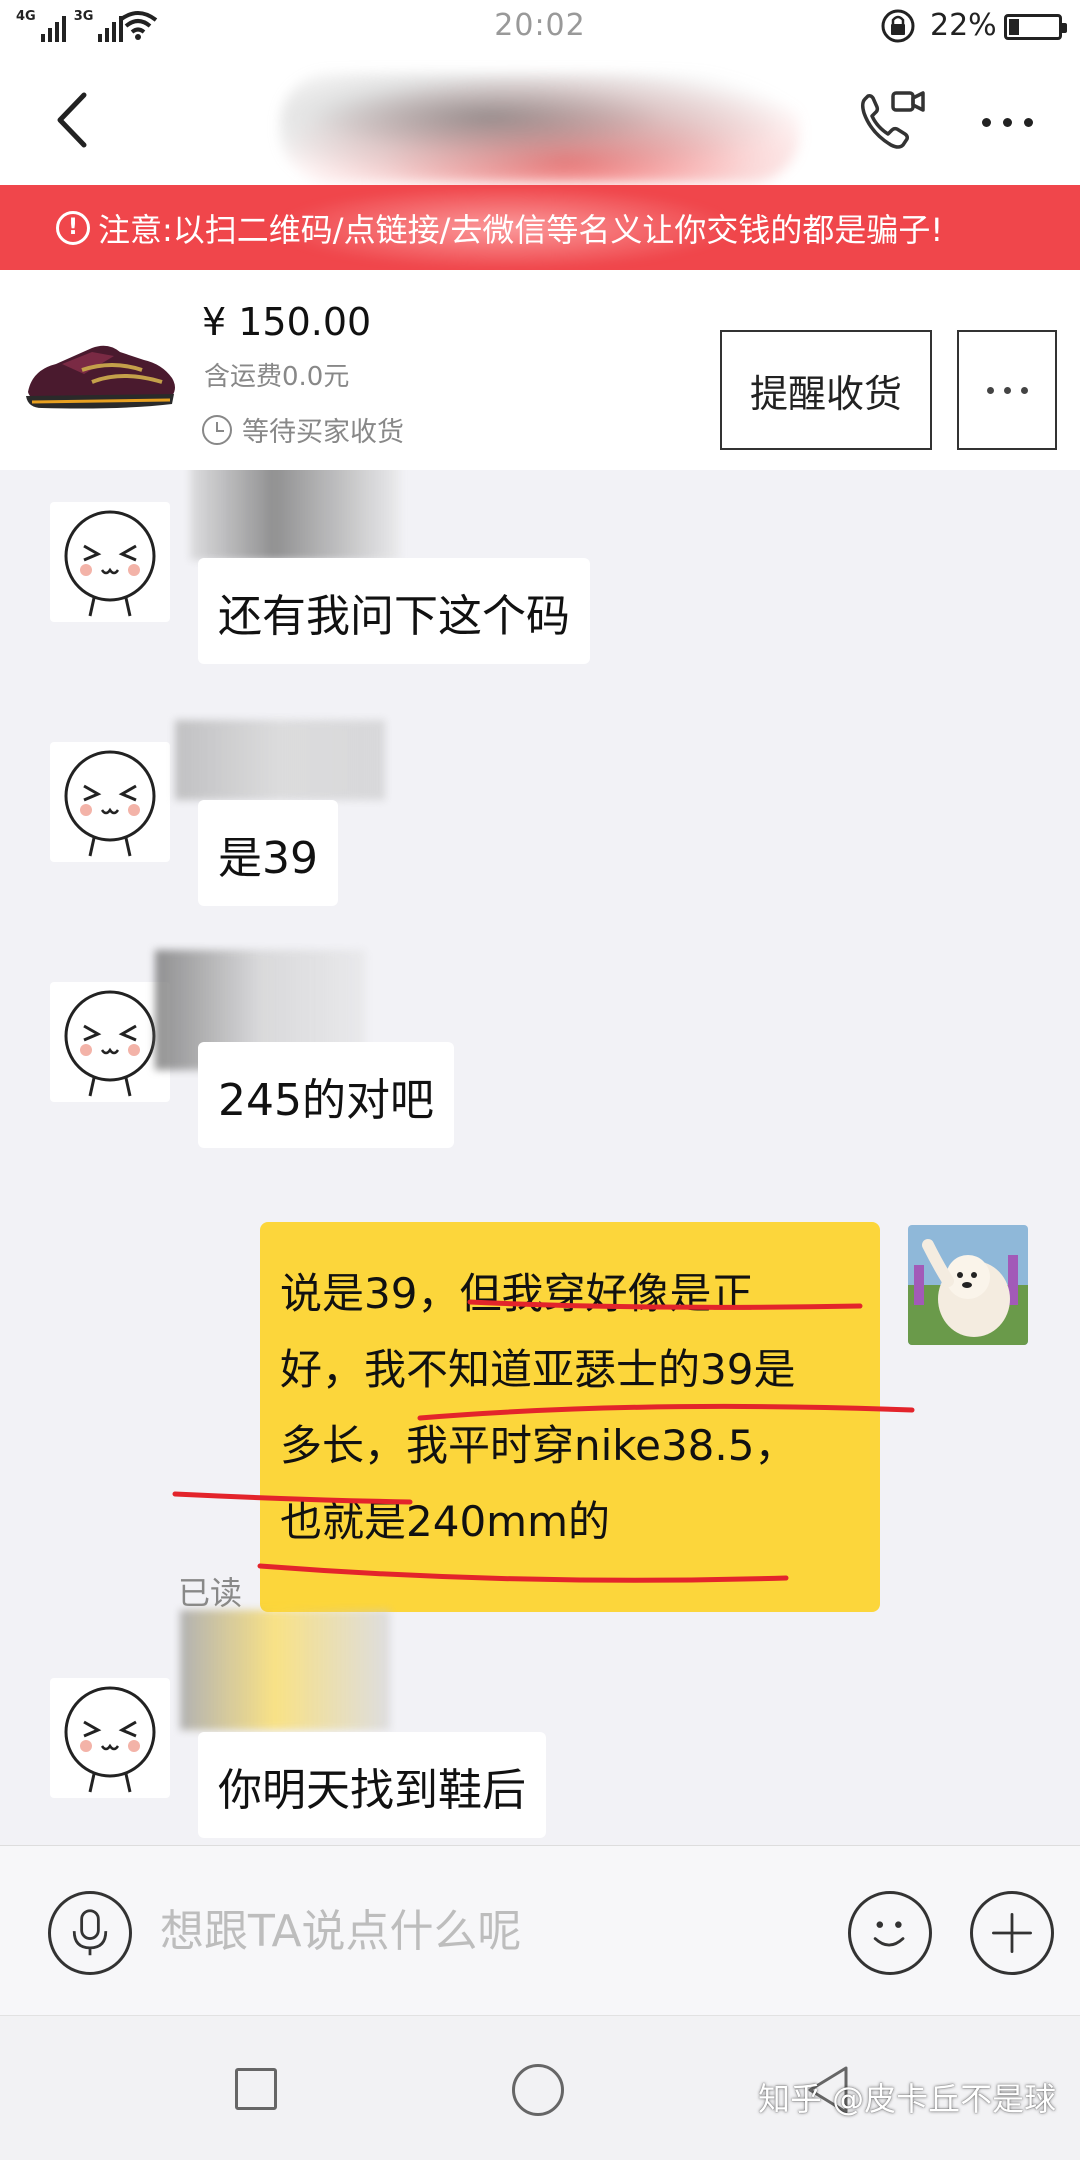  What do you see at coordinates (968, 1285) in the screenshot?
I see `user-avatar` at bounding box center [968, 1285].